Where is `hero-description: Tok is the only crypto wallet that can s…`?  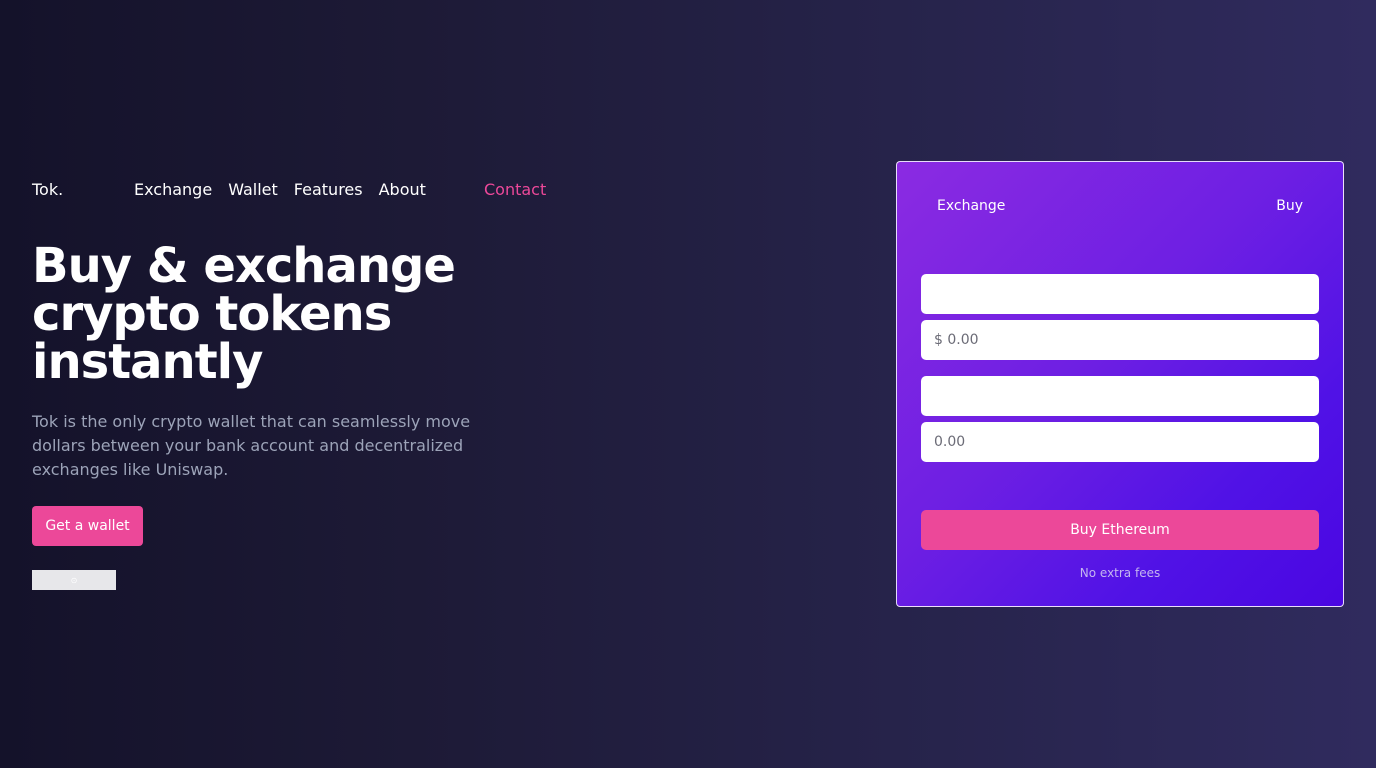
hero-description: Tok is the only crypto wallet that can s… is located at coordinates (251, 445).